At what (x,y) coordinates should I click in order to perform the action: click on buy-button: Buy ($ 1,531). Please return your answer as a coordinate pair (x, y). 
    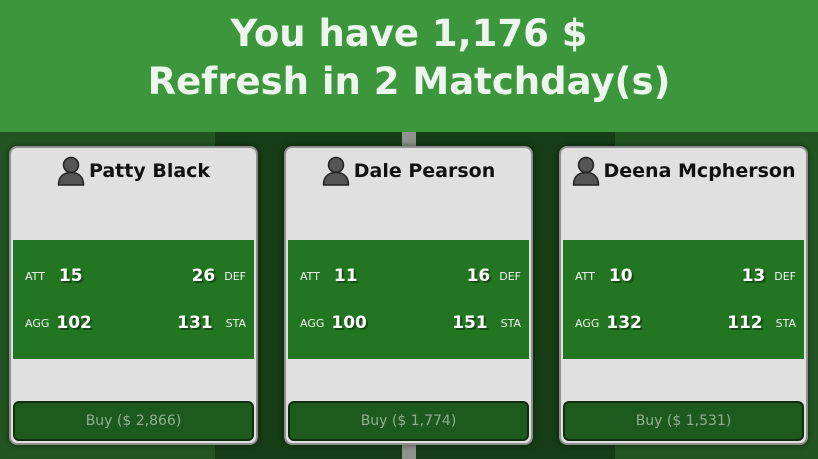
    Looking at the image, I should click on (683, 421).